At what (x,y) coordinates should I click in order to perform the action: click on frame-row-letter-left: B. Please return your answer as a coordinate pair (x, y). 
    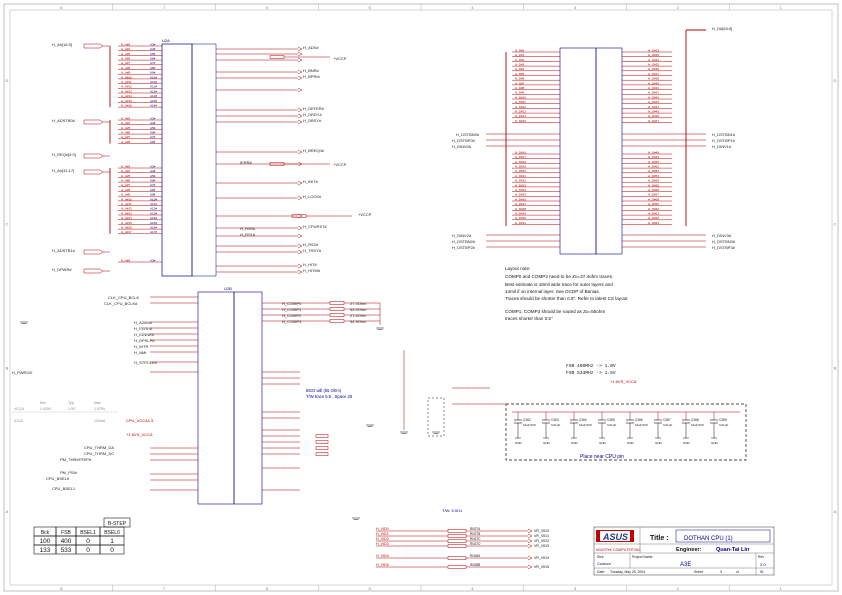
    Looking at the image, I should click on (7, 367).